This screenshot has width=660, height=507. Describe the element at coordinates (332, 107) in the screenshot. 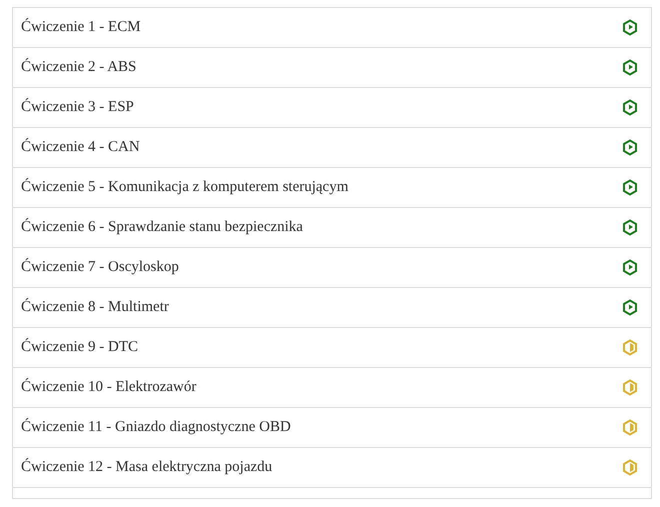

I see `exercise-row: Ćwiczenie 3 - ESP` at that location.